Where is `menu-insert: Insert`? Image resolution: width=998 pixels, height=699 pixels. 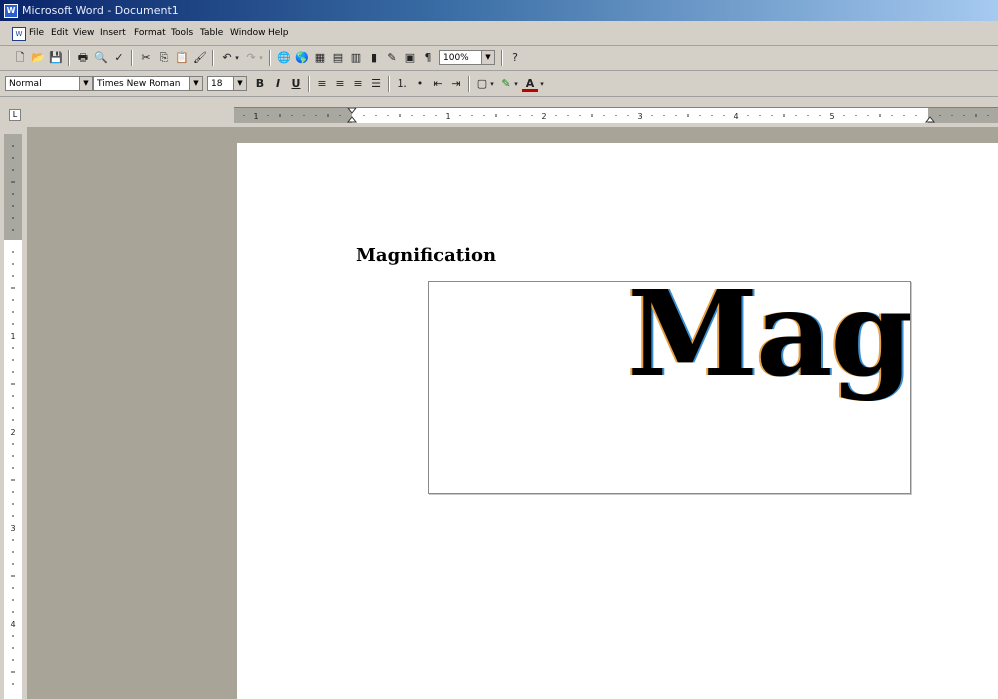 menu-insert: Insert is located at coordinates (113, 33).